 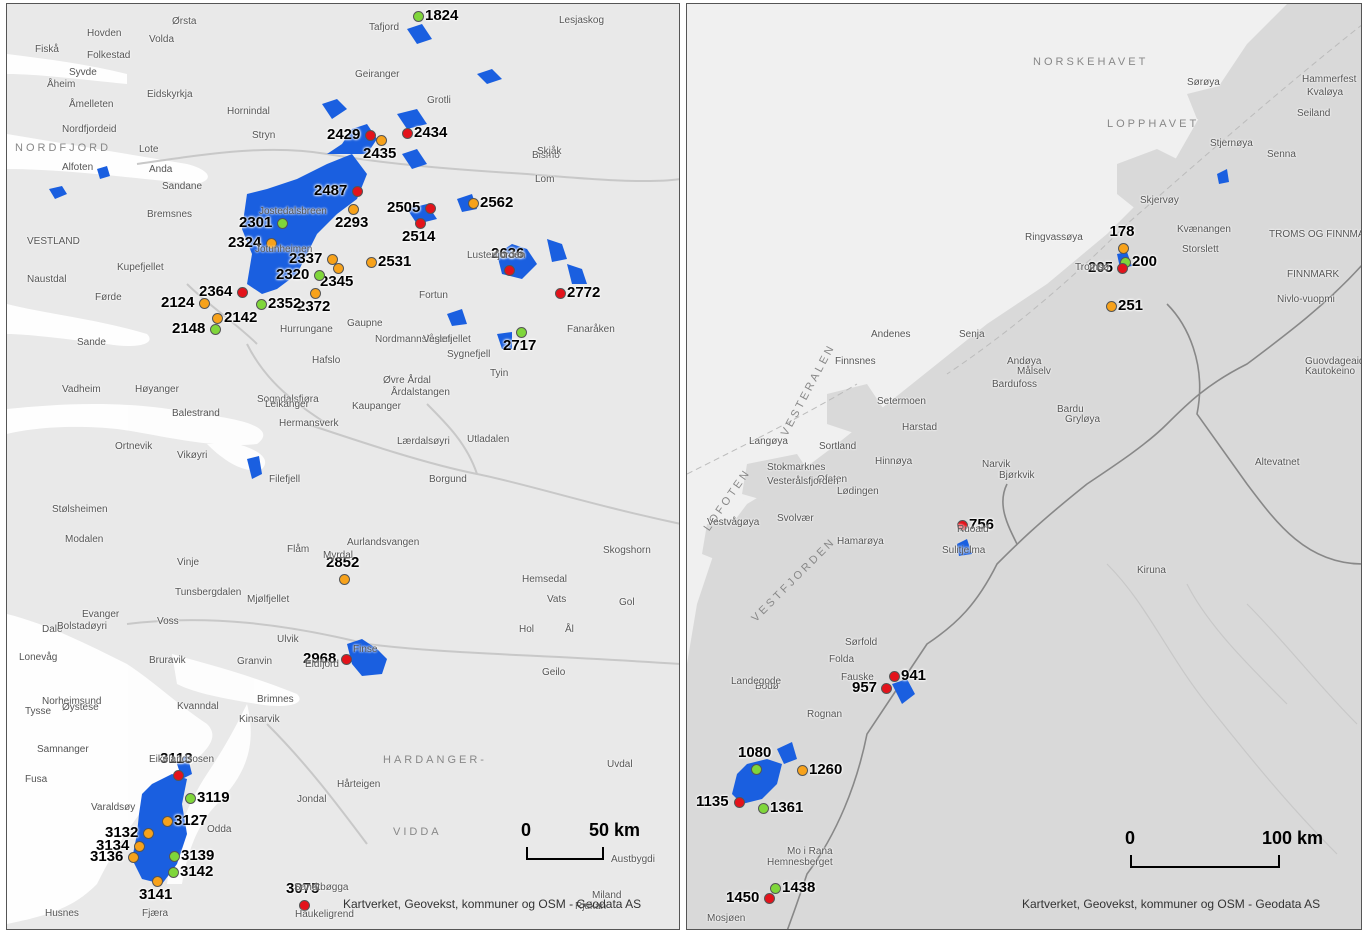 I want to click on site-label: 2435, so click(x=380, y=153).